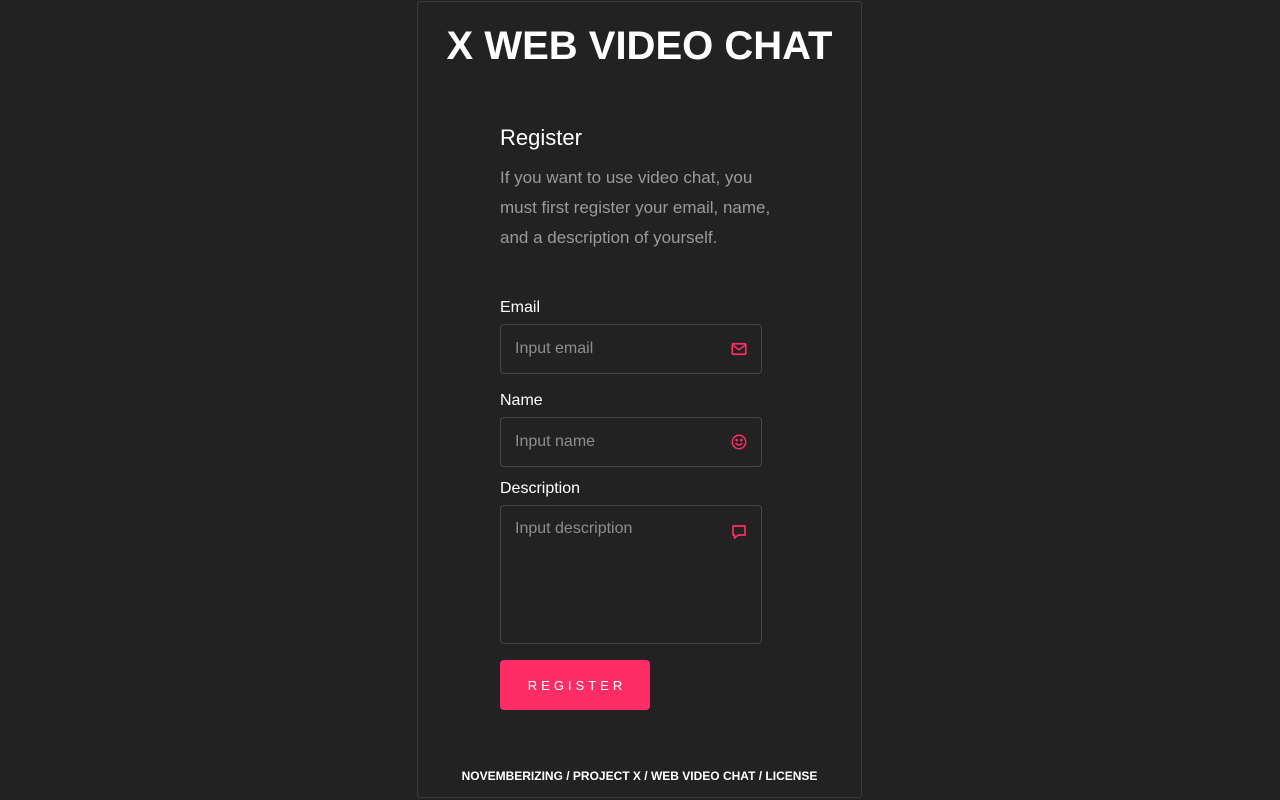  What do you see at coordinates (639, 46) in the screenshot?
I see `app-title: X WEB VIDEO CHAT` at bounding box center [639, 46].